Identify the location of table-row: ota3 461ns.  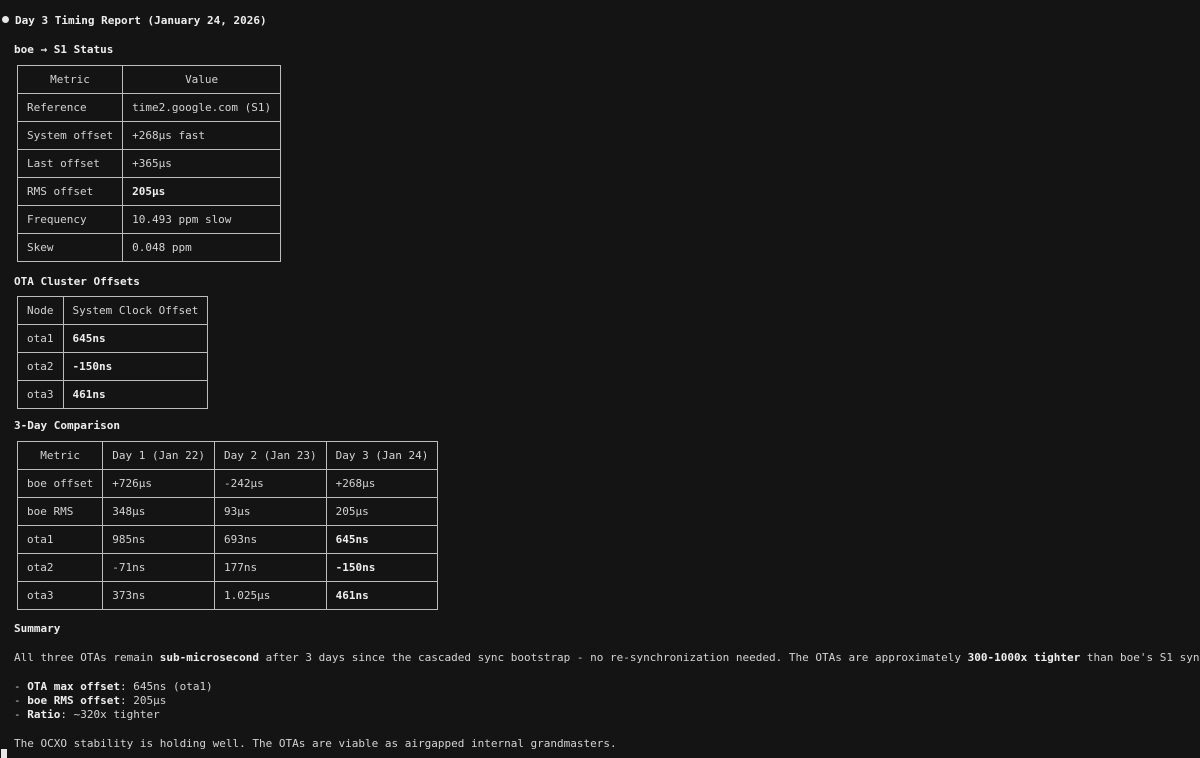
(113, 394).